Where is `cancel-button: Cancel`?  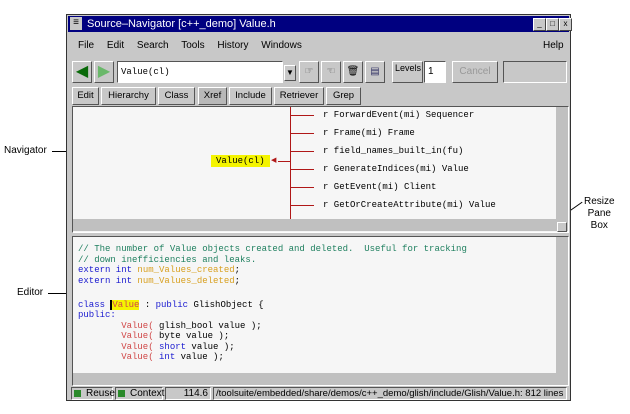
cancel-button: Cancel is located at coordinates (475, 72).